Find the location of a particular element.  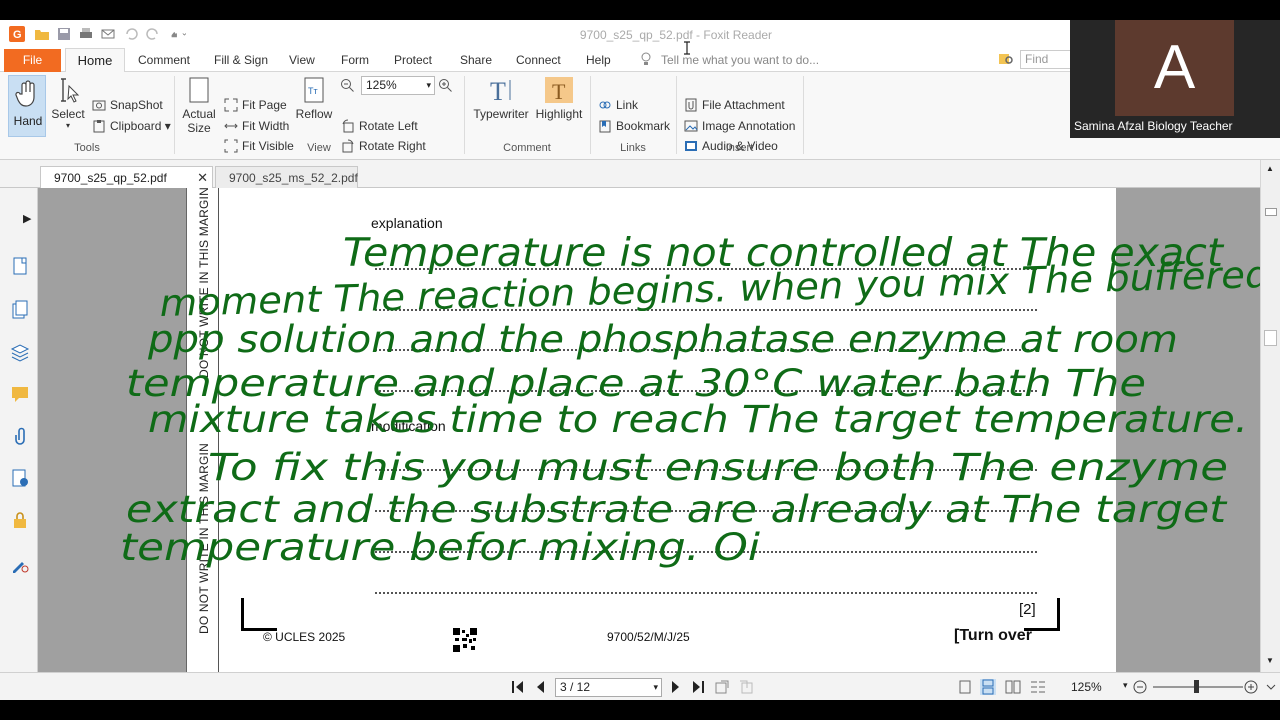

layers-icon is located at coordinates (20, 352).